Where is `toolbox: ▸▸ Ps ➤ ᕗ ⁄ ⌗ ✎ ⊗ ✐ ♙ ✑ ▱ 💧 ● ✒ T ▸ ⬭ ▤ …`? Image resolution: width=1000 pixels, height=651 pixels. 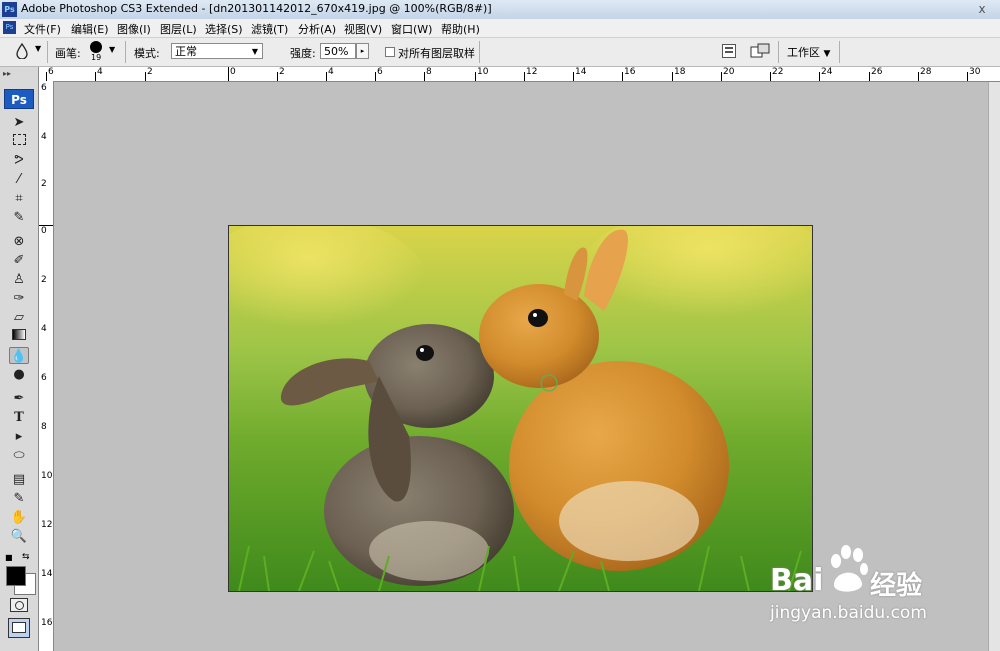 toolbox: ▸▸ Ps ➤ ᕗ ⁄ ⌗ ✎ ⊗ ✐ ♙ ✑ ▱ 💧 ● ✒ T ▸ ⬭ ▤ … is located at coordinates (19, 359).